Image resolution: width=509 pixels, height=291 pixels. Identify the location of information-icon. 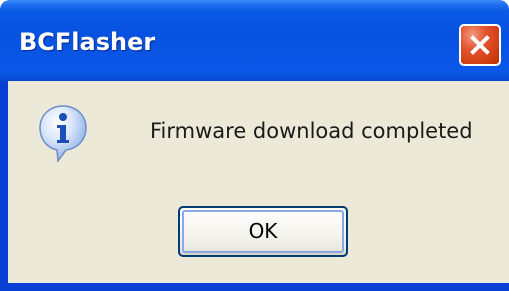
(63, 134).